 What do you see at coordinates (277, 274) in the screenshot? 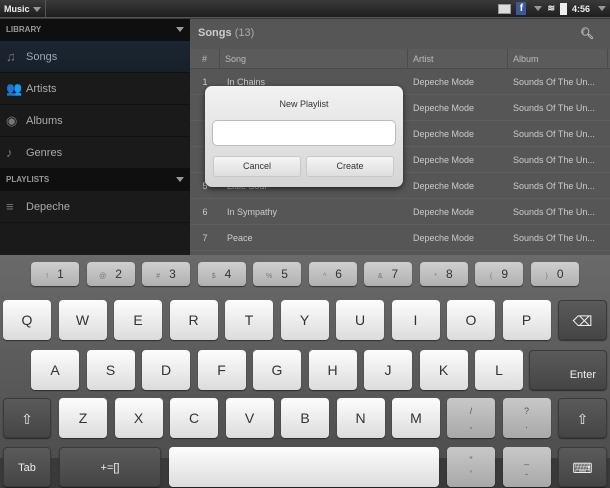
I see `key-5: % 5` at bounding box center [277, 274].